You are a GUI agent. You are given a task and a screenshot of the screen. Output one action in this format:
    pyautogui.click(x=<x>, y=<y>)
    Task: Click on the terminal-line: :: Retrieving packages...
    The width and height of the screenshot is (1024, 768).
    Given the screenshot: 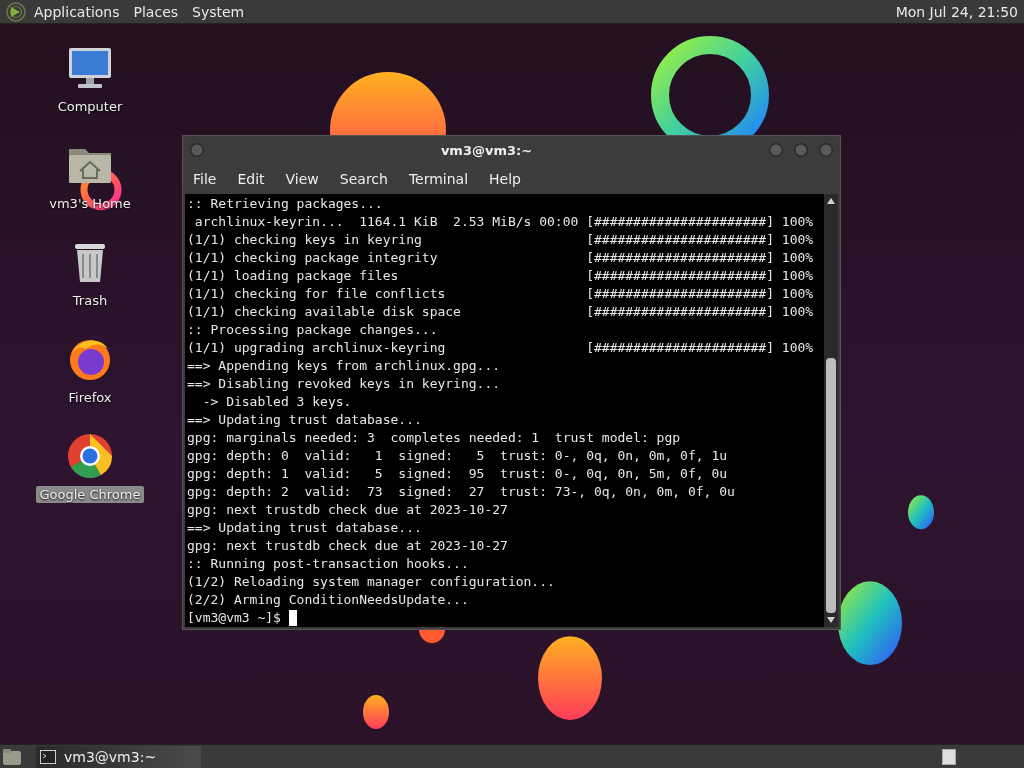 What is the action you would take?
    pyautogui.click(x=285, y=204)
    